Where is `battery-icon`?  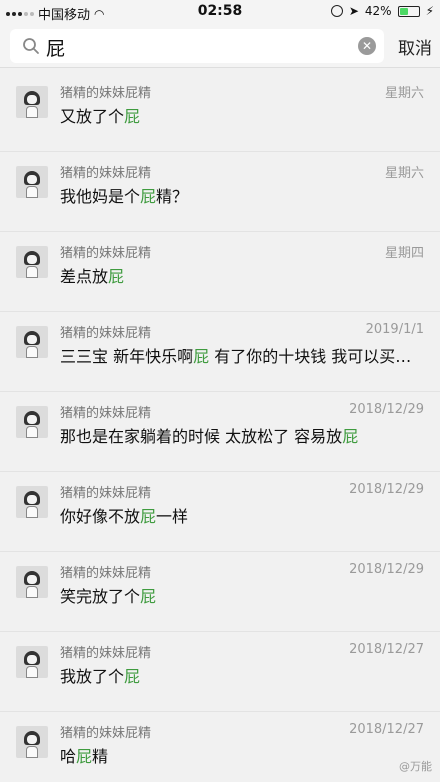
battery-icon is located at coordinates (408, 11).